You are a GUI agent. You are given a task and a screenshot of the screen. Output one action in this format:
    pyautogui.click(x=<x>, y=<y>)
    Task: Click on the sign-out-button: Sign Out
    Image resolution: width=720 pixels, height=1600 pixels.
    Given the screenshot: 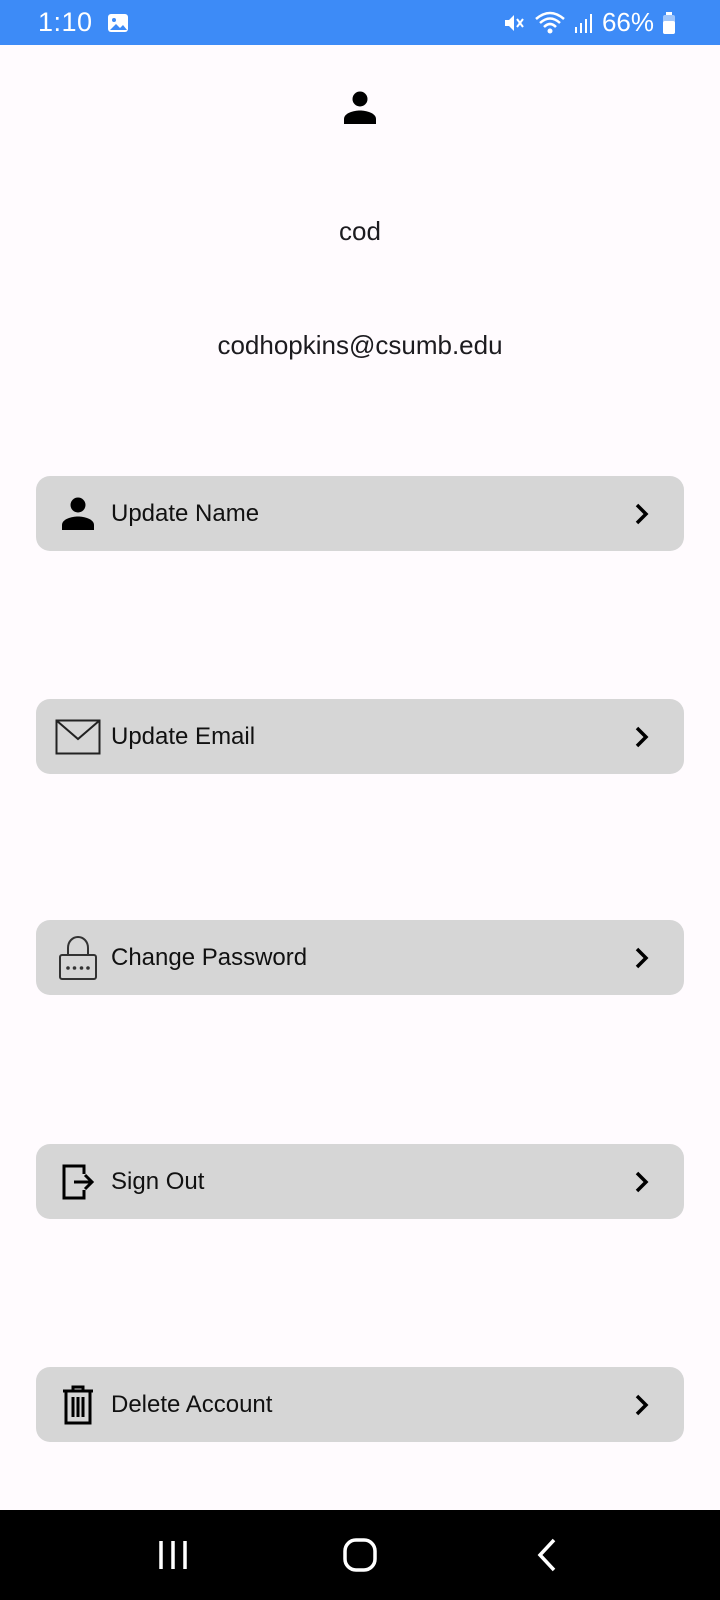 What is the action you would take?
    pyautogui.click(x=360, y=1181)
    